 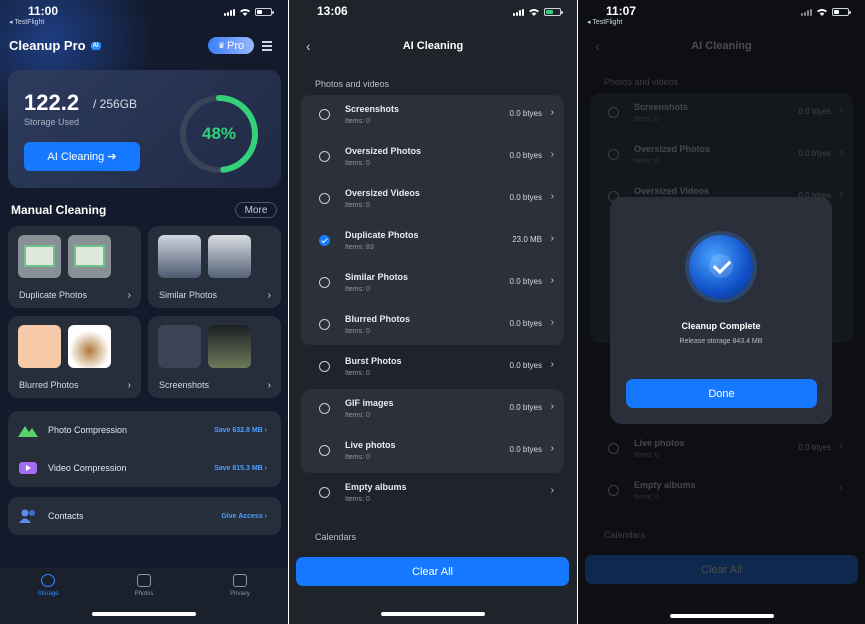 What do you see at coordinates (144, 468) in the screenshot?
I see `video-compression-row: Video Compression Save 815.3 MB ›` at bounding box center [144, 468].